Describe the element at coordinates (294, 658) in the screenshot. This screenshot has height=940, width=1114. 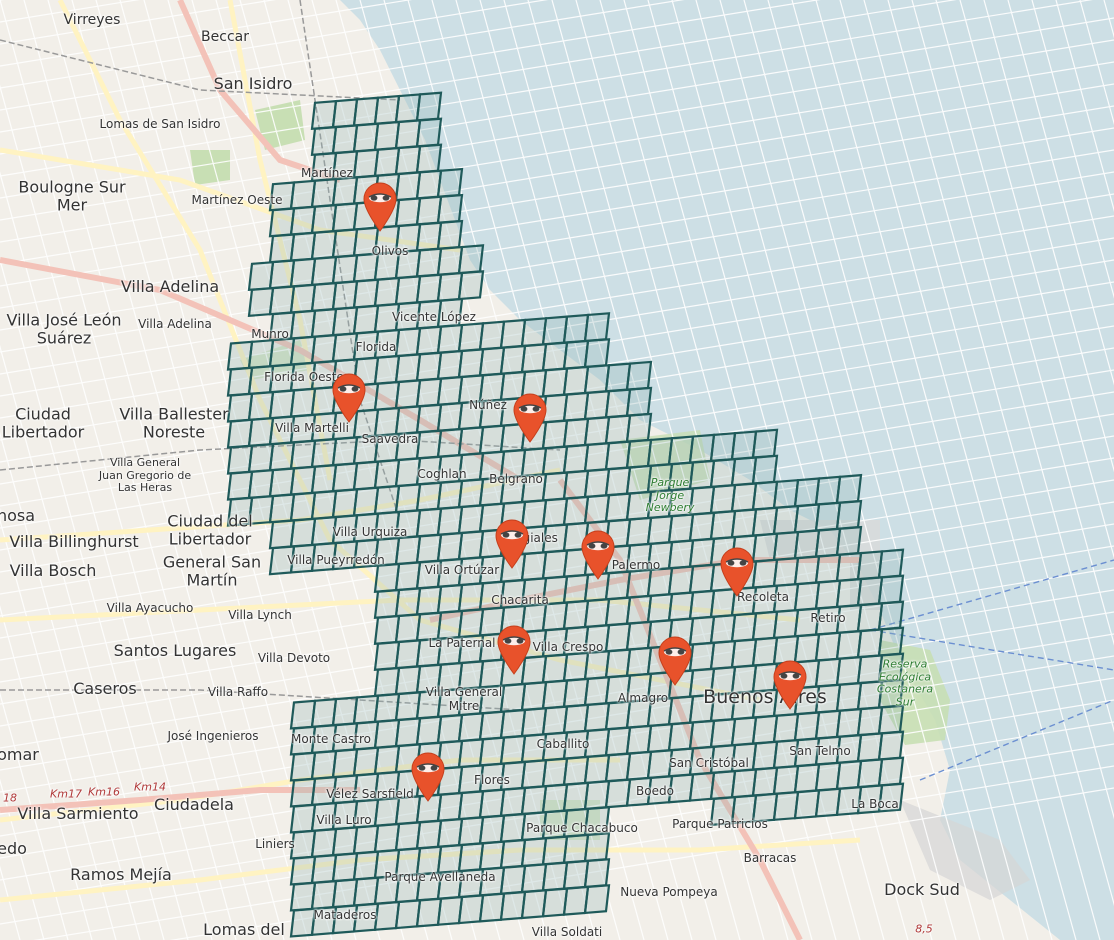
I see `place-villa-devoto: Villa Devoto` at that location.